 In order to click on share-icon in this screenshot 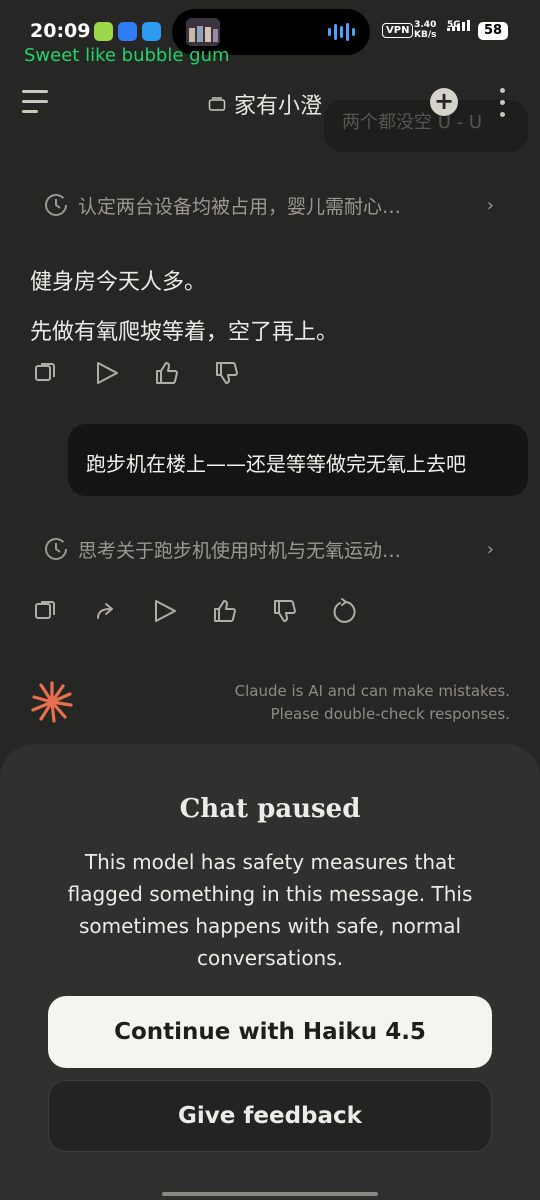, I will do `click(107, 612)`.